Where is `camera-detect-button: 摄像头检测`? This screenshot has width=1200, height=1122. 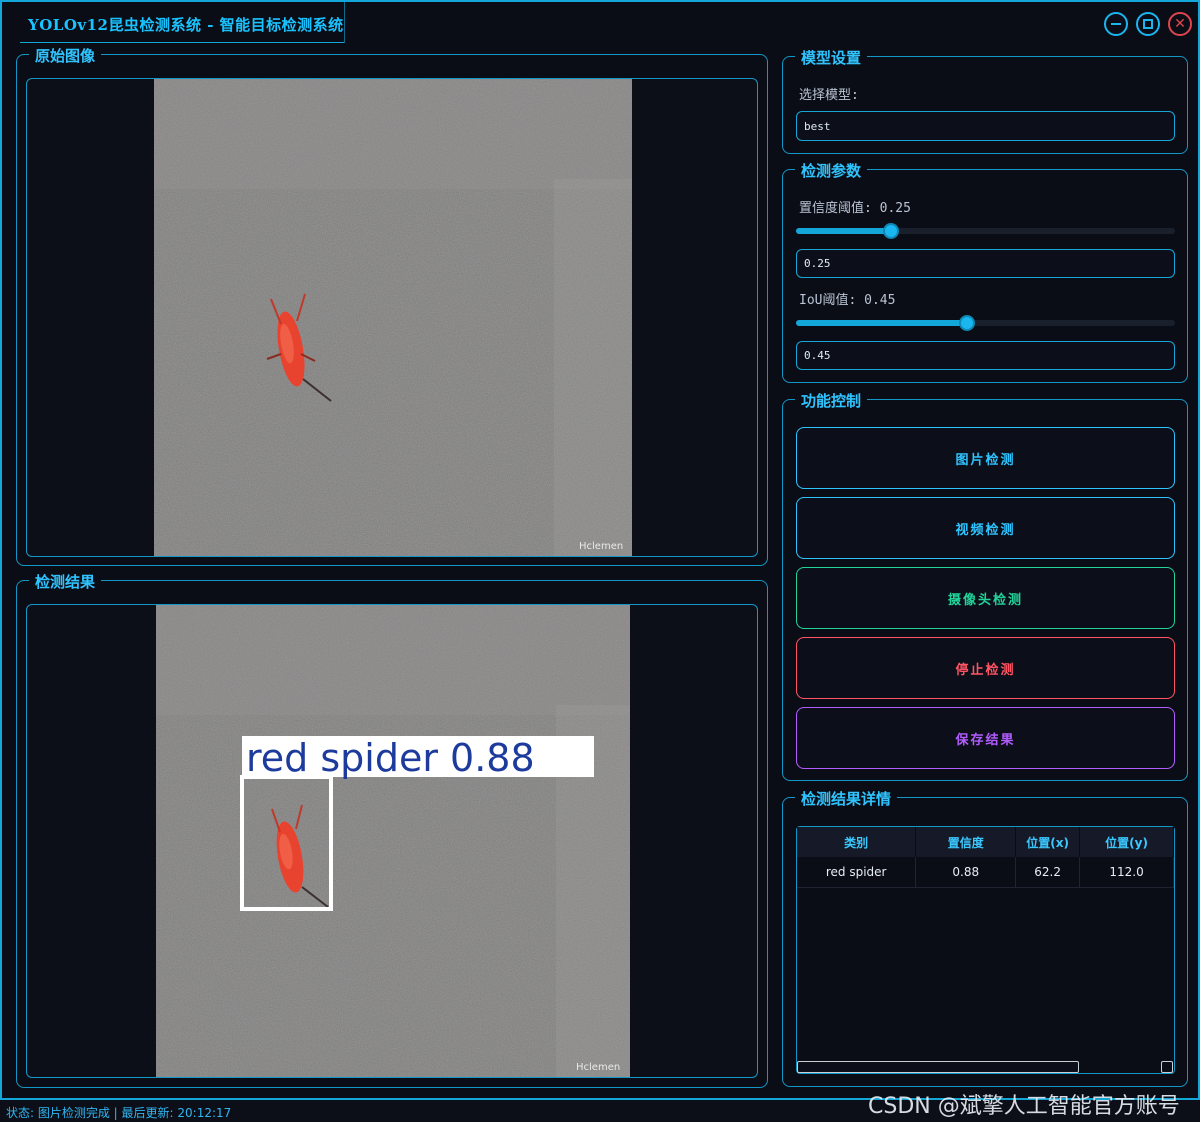
camera-detect-button: 摄像头检测 is located at coordinates (985, 598).